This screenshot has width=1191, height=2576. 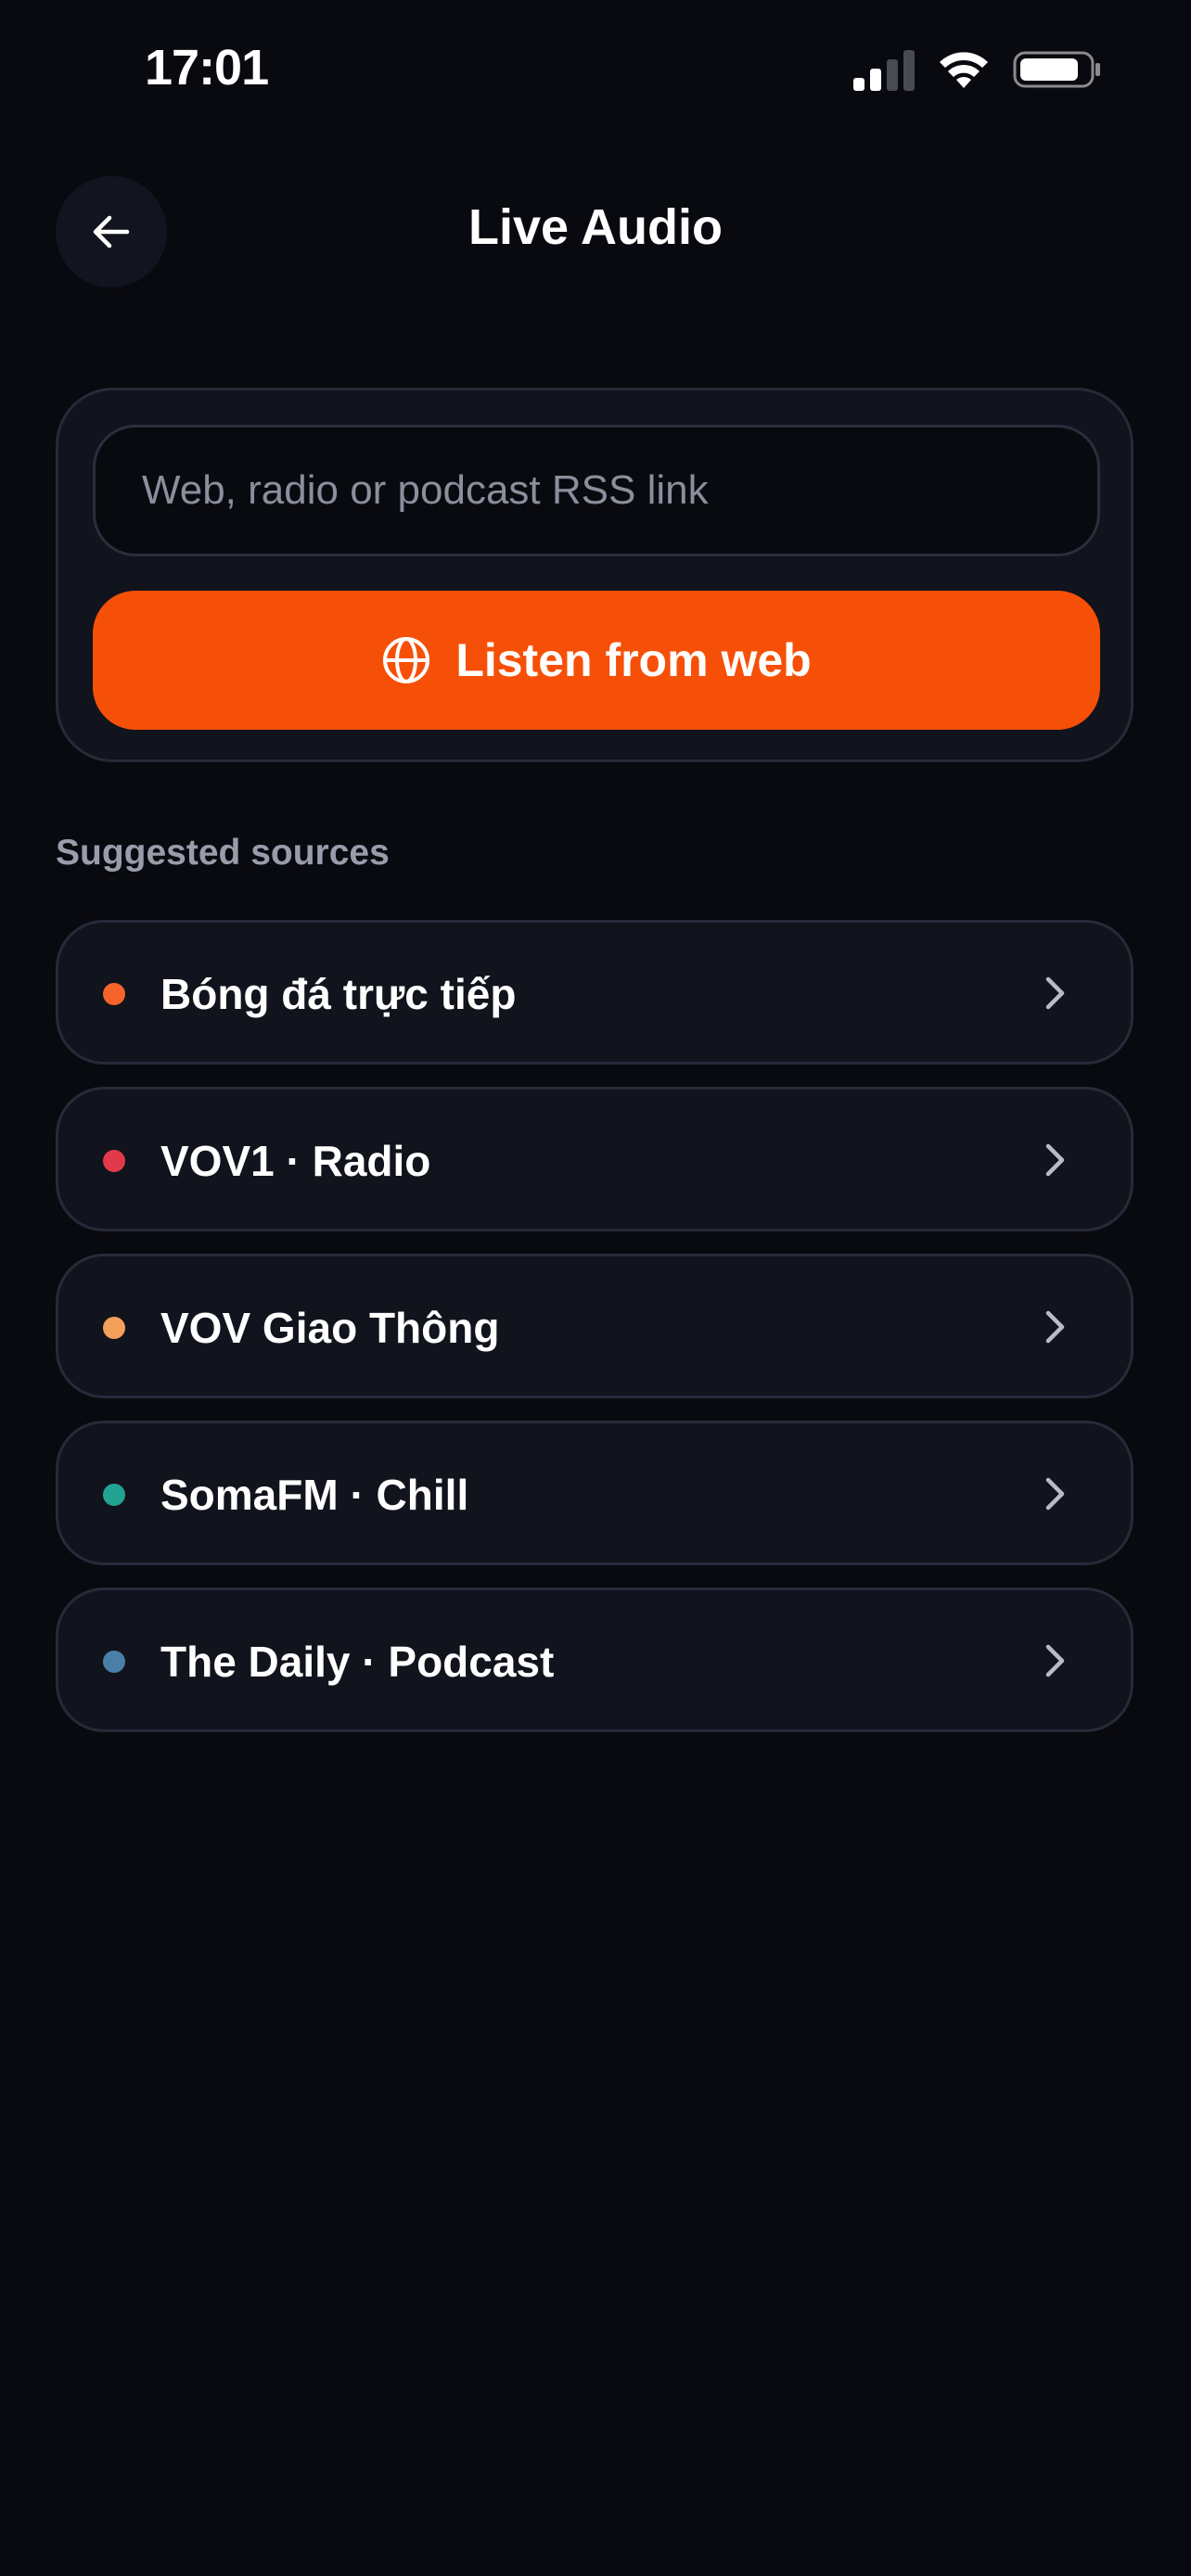 What do you see at coordinates (597, 491) in the screenshot?
I see `url-input` at bounding box center [597, 491].